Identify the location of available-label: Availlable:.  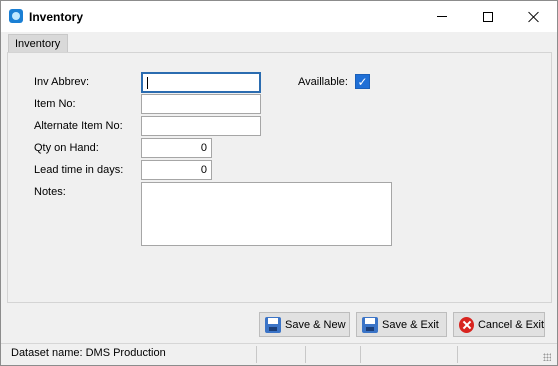
(323, 82).